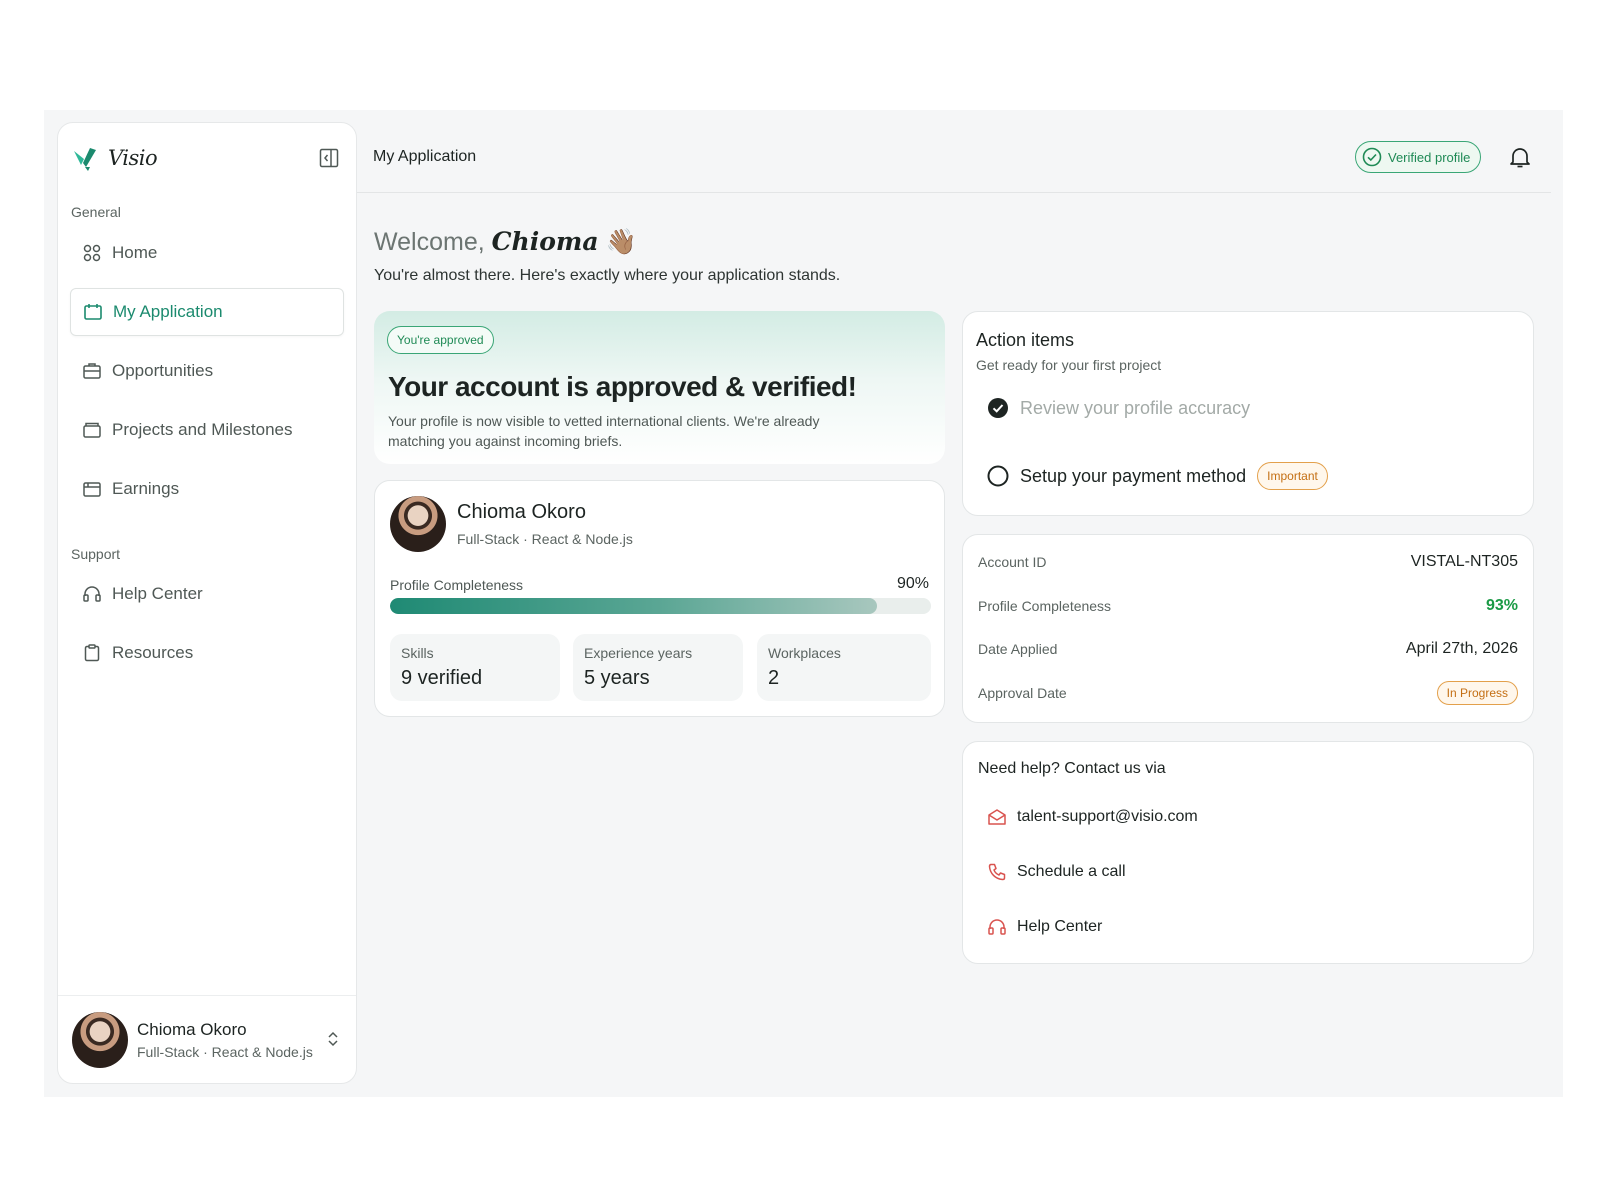  What do you see at coordinates (207, 653) in the screenshot?
I see `sidebar-item-resources: Resources` at bounding box center [207, 653].